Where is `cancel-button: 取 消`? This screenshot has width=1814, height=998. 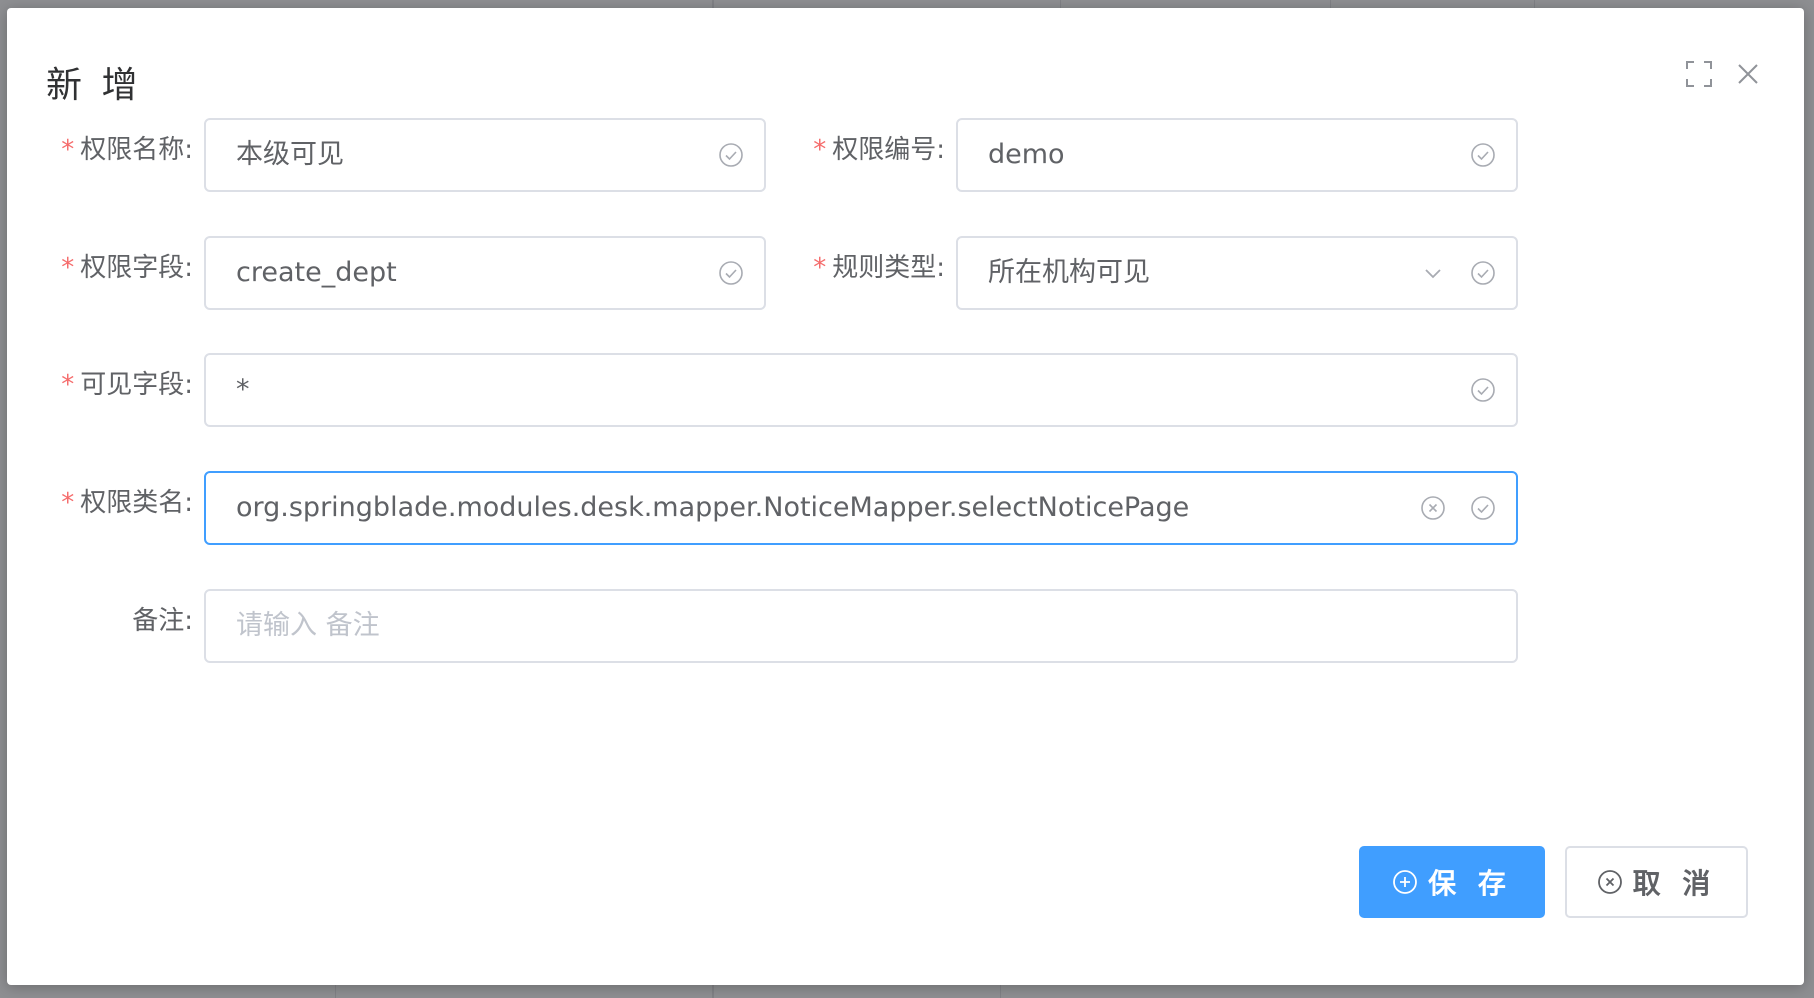
cancel-button: 取 消 is located at coordinates (1656, 882).